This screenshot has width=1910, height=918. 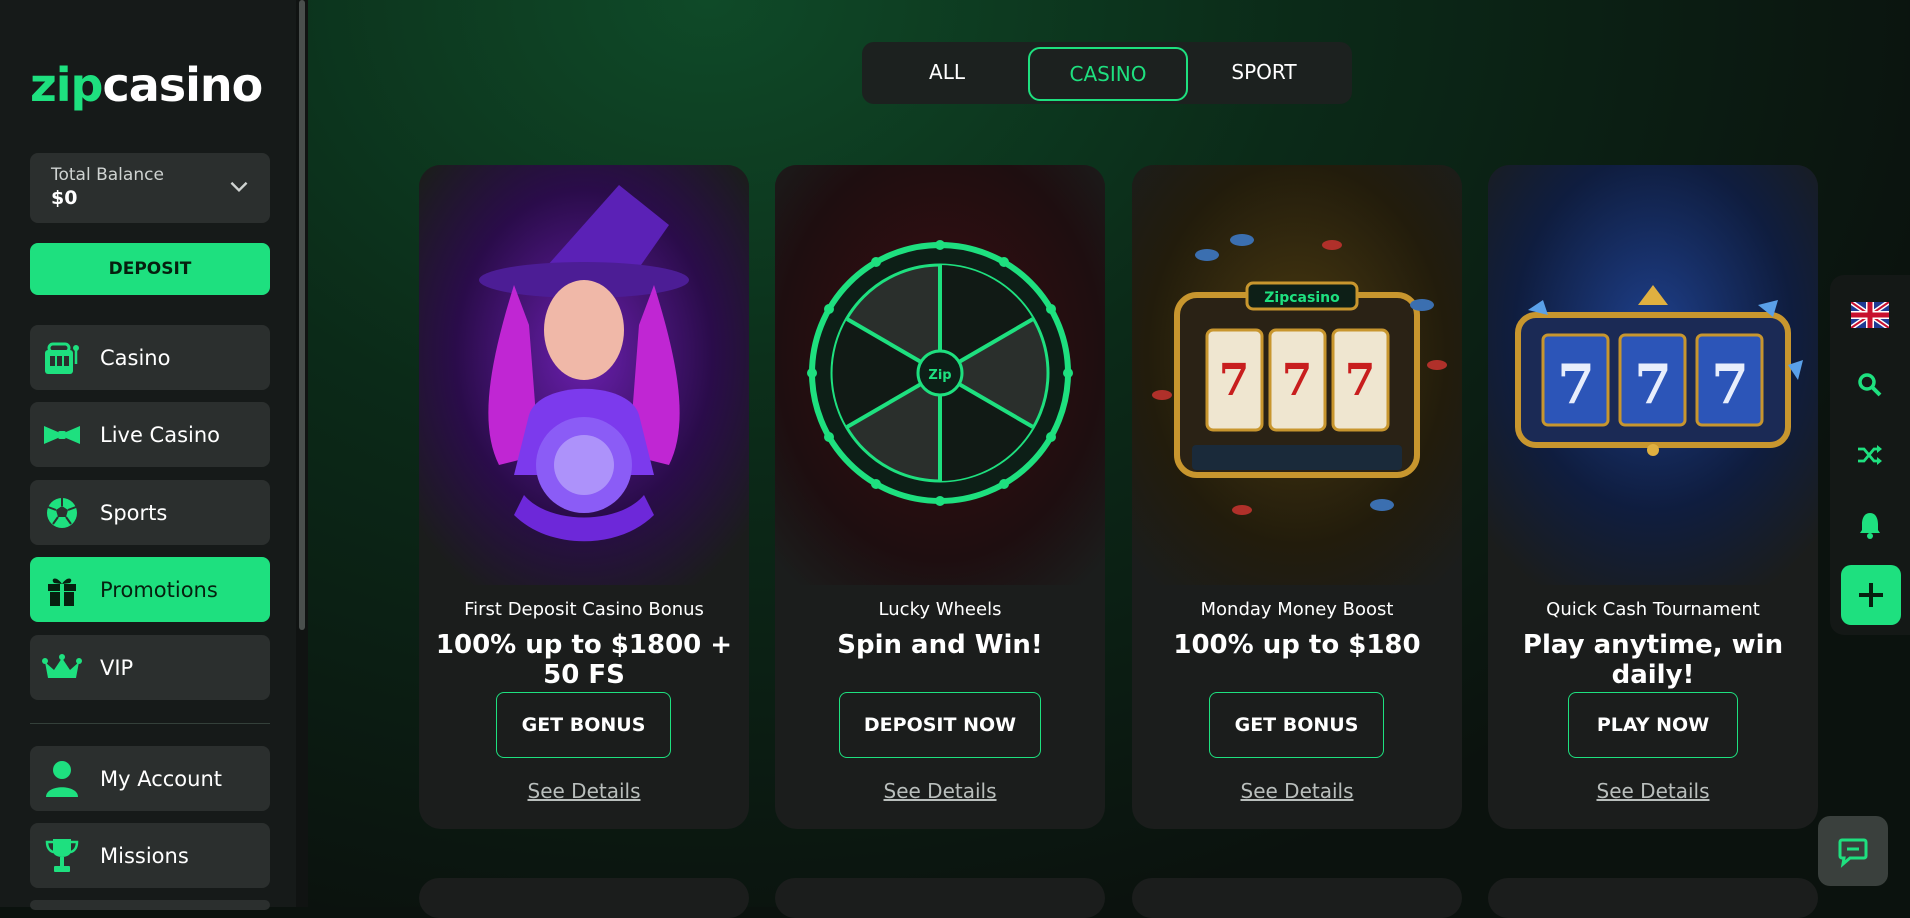 I want to click on sidebar-scrollbar, so click(x=302, y=315).